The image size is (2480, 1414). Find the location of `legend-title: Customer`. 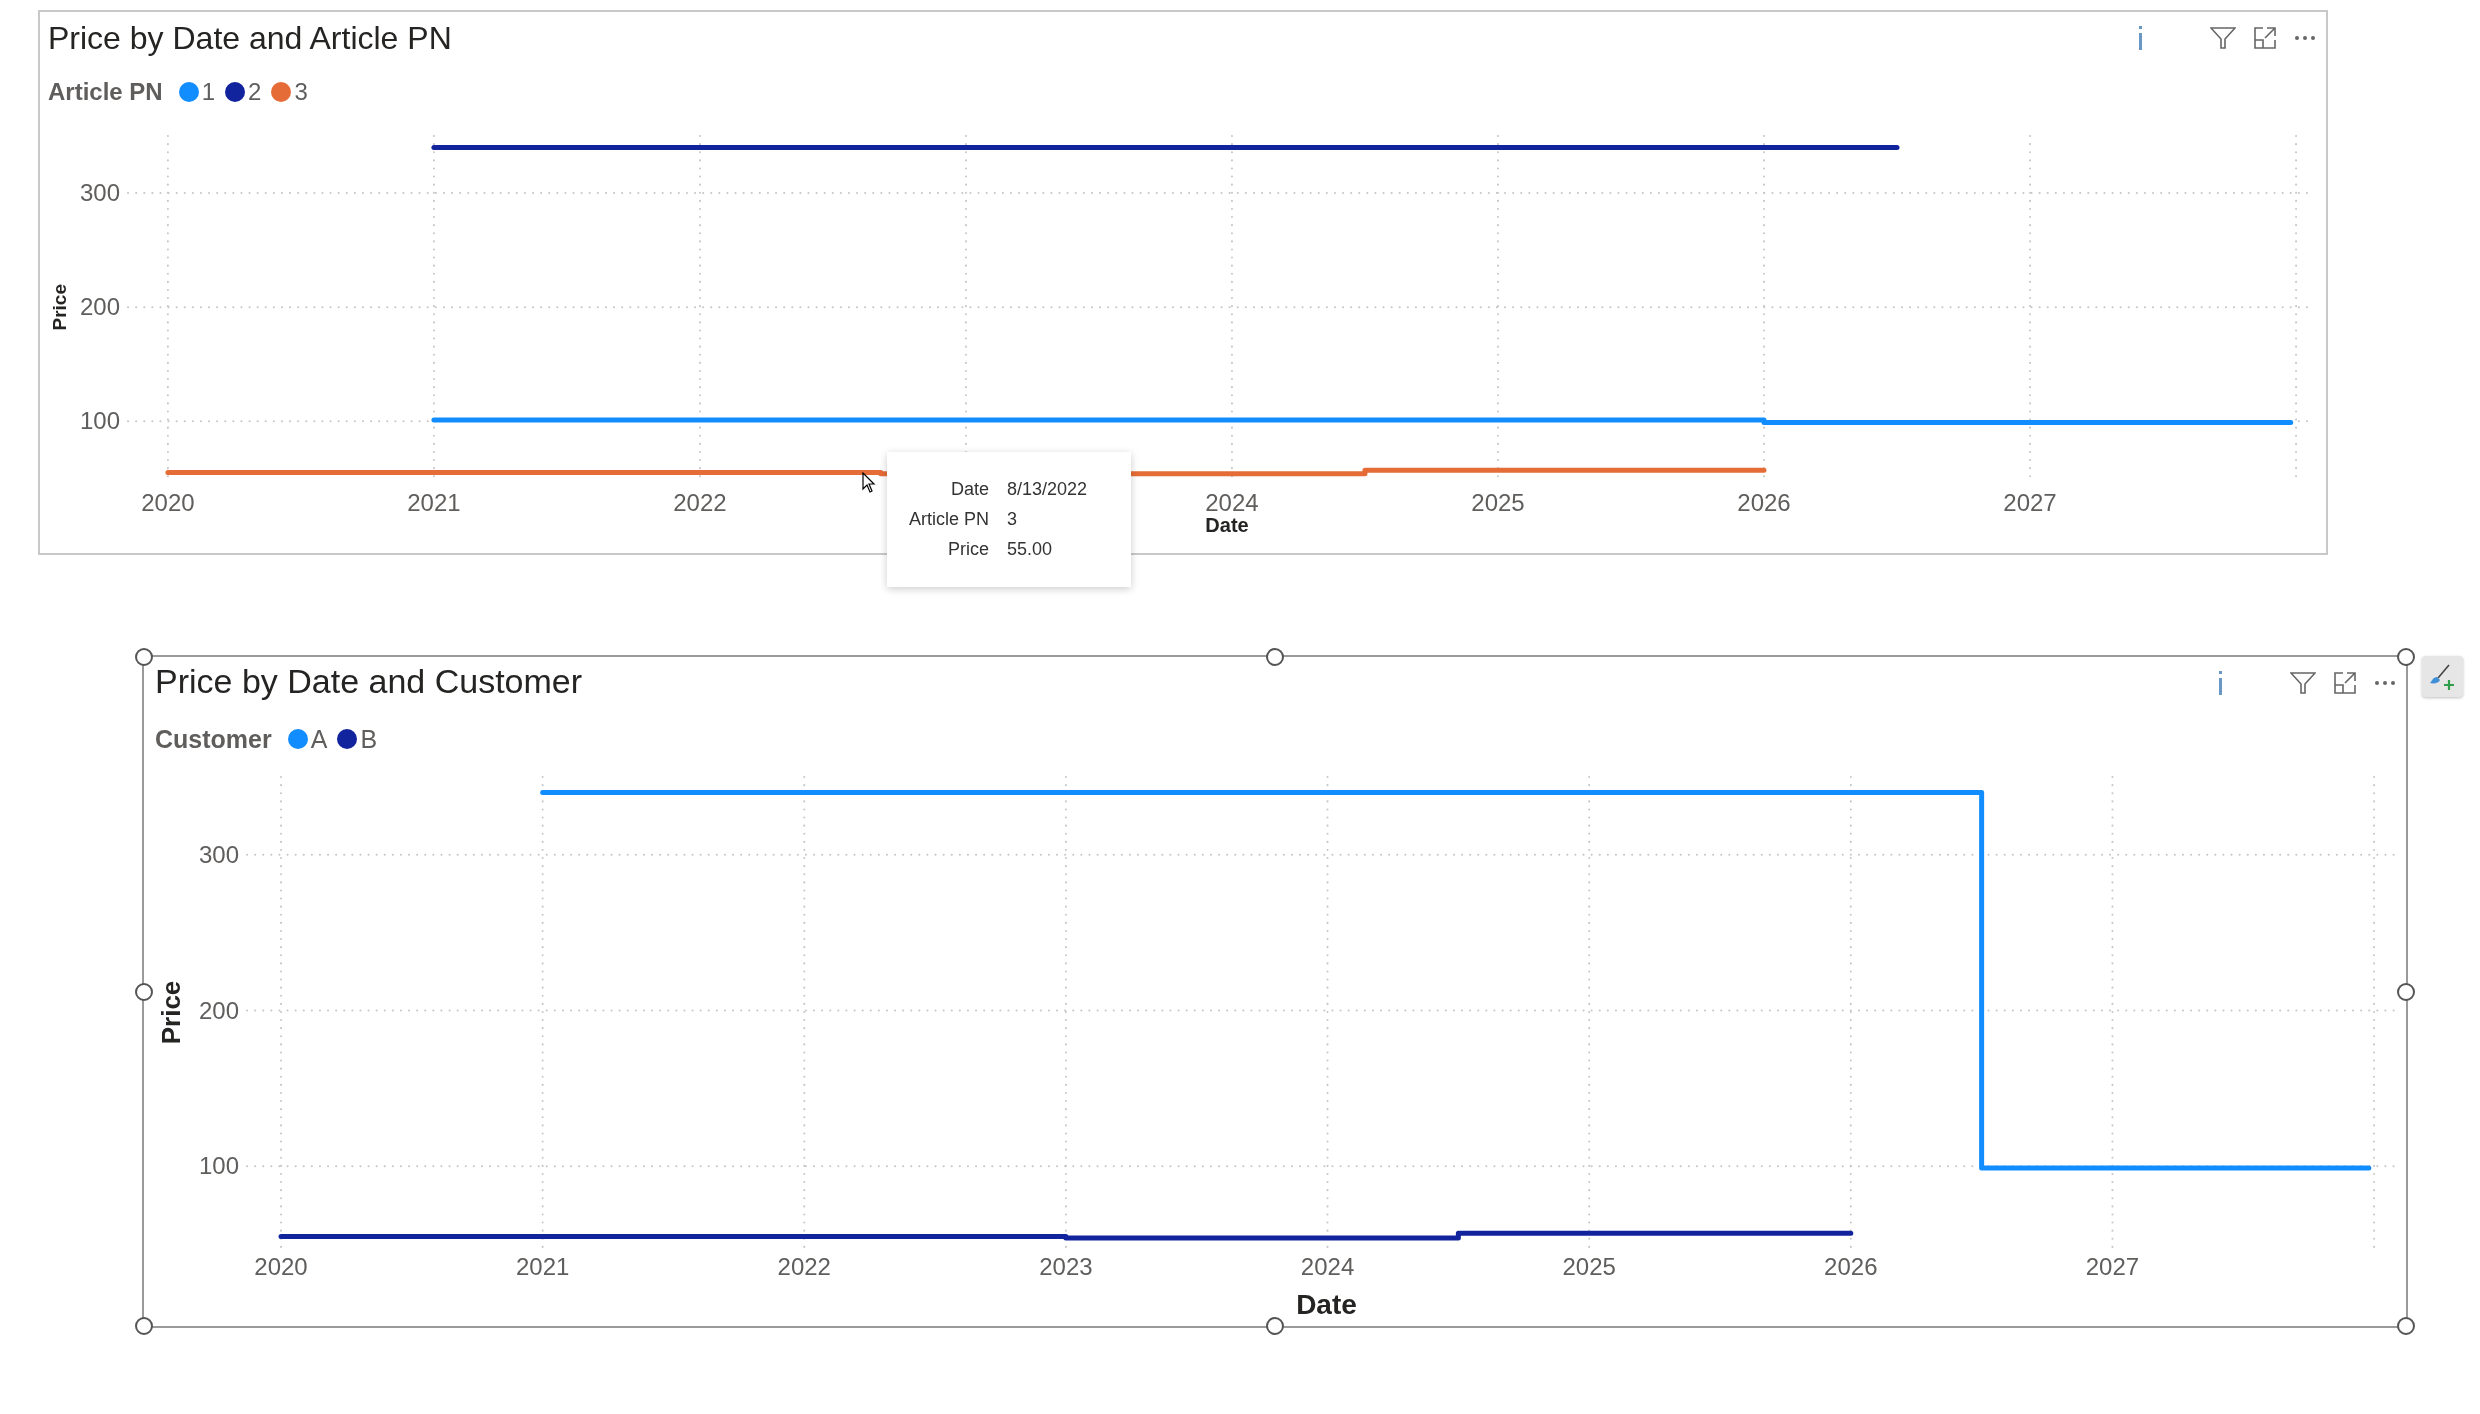

legend-title: Customer is located at coordinates (213, 739).